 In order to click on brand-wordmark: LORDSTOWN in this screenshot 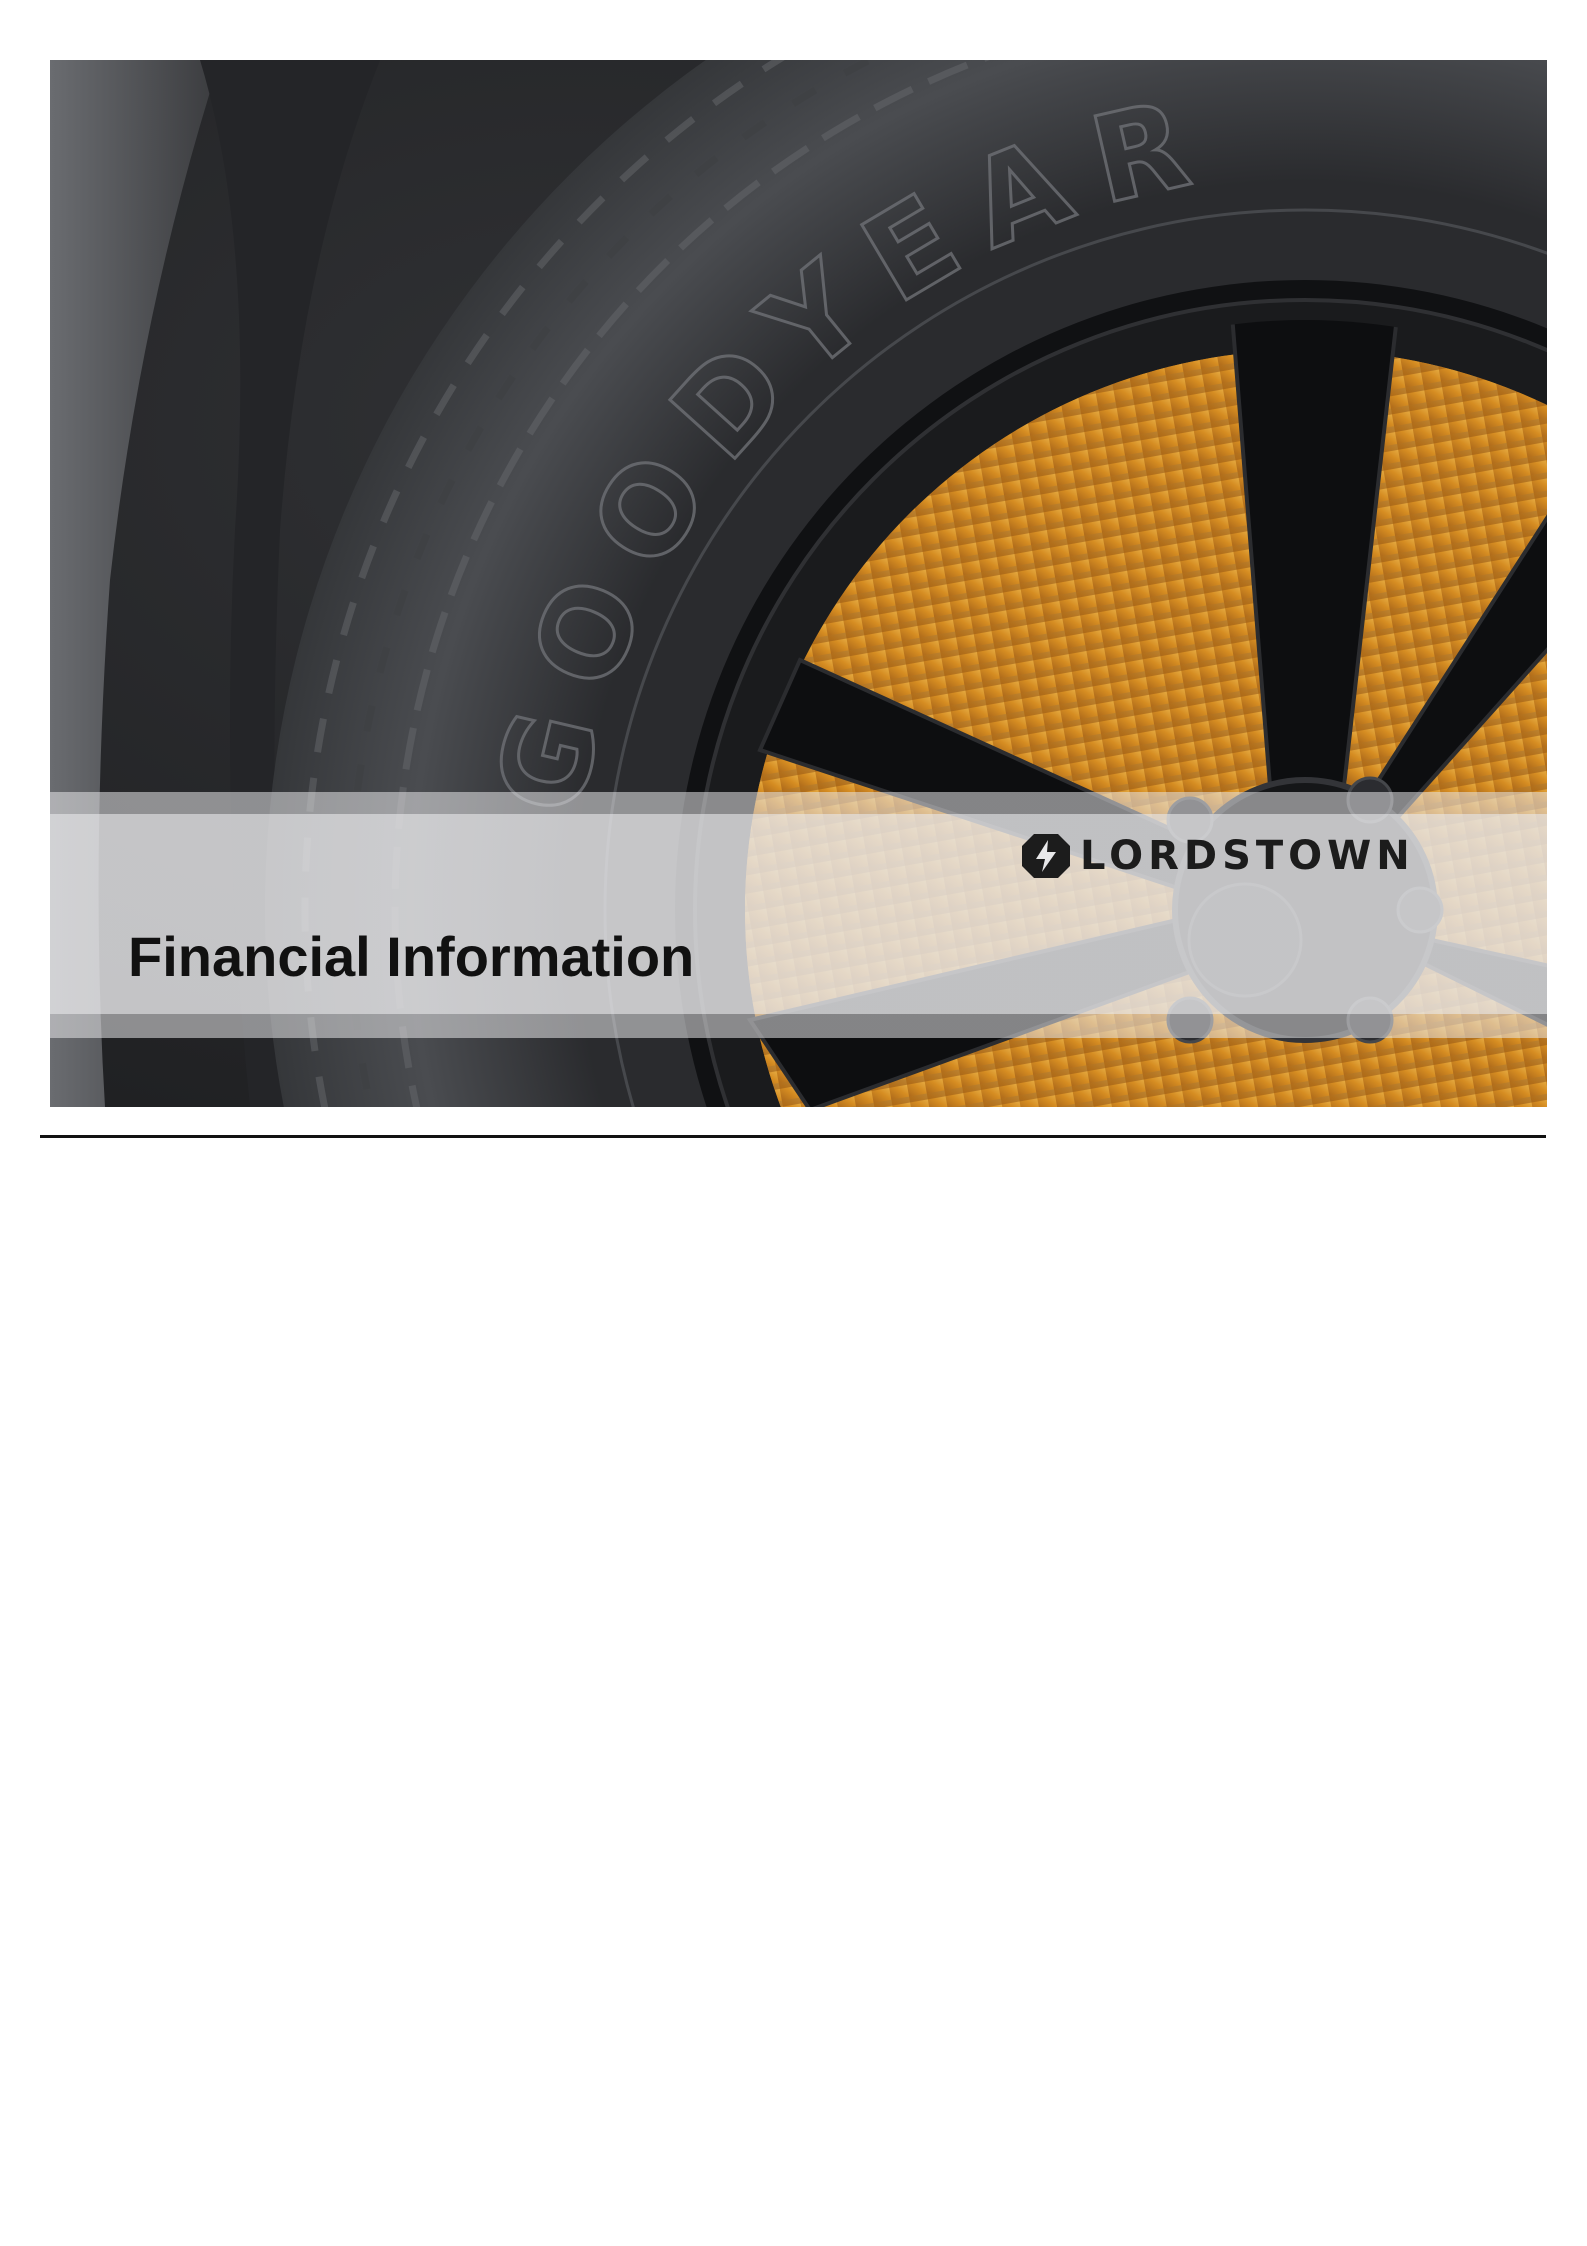, I will do `click(1247, 856)`.